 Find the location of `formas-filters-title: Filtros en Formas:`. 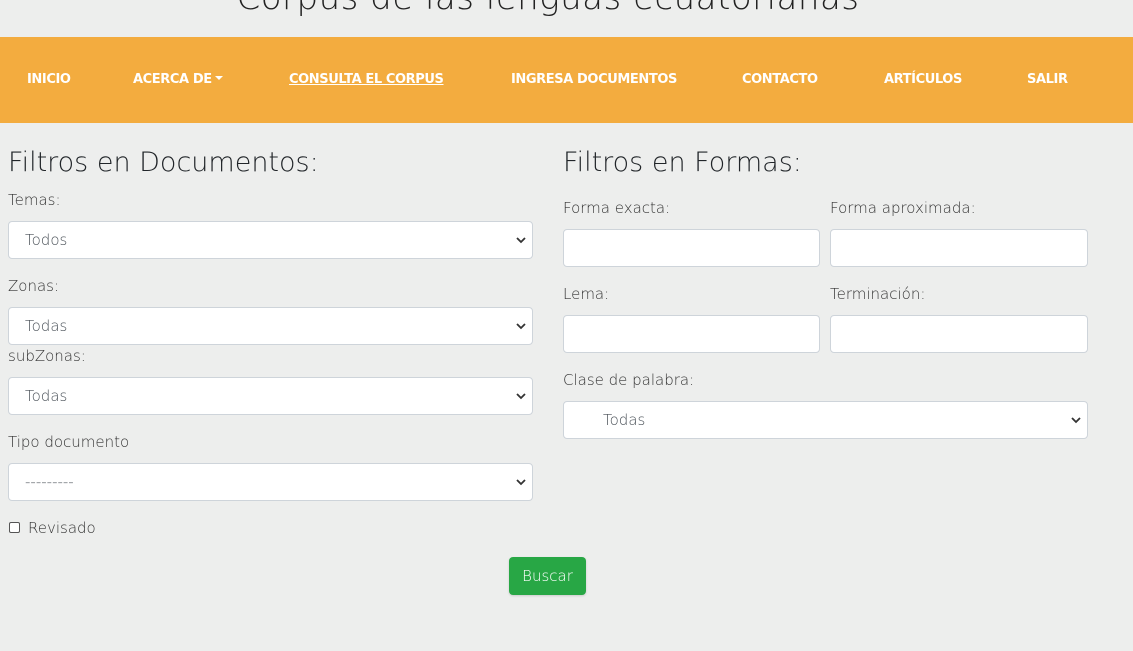

formas-filters-title: Filtros en Formas: is located at coordinates (682, 162).